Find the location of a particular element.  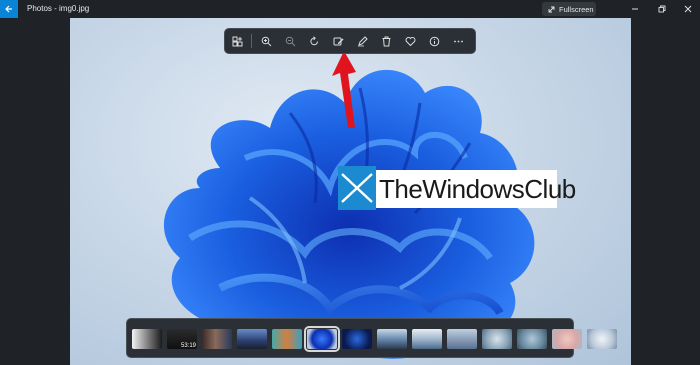

zoom-in-icon is located at coordinates (266, 41).